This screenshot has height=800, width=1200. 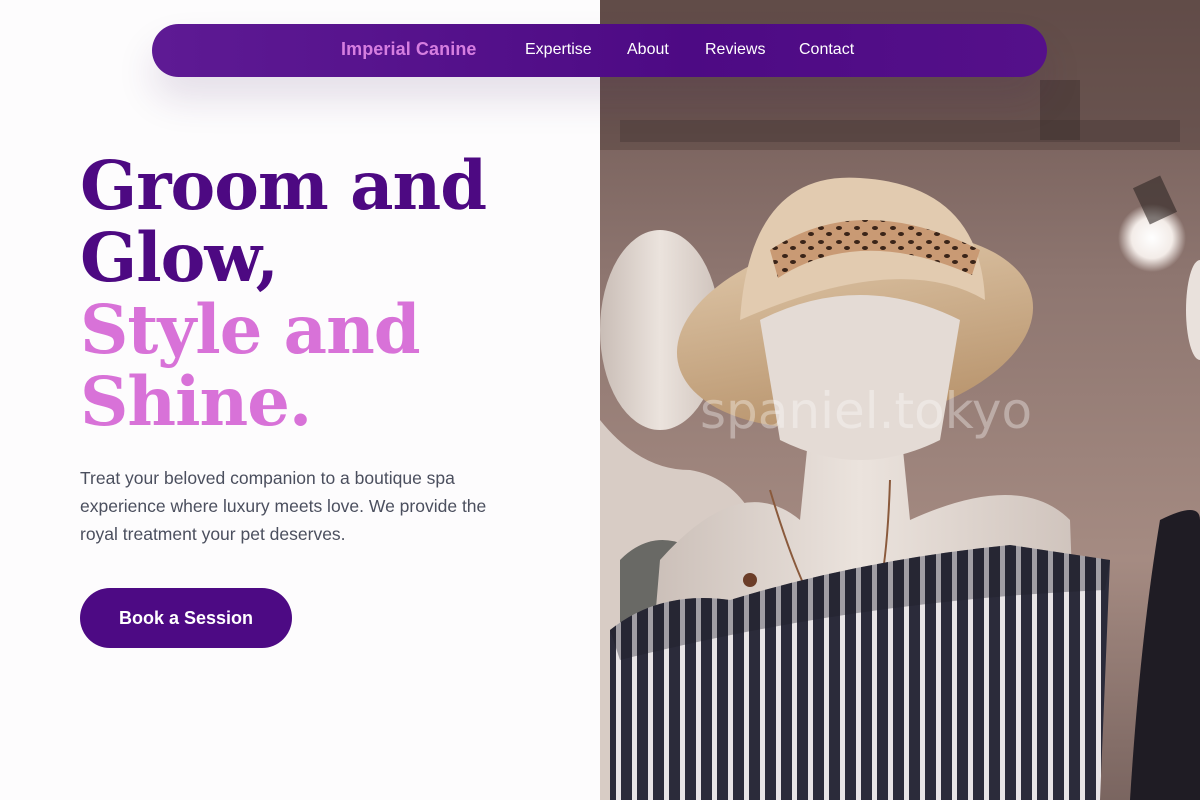 I want to click on headline-line-4: Shine., so click(x=196, y=401).